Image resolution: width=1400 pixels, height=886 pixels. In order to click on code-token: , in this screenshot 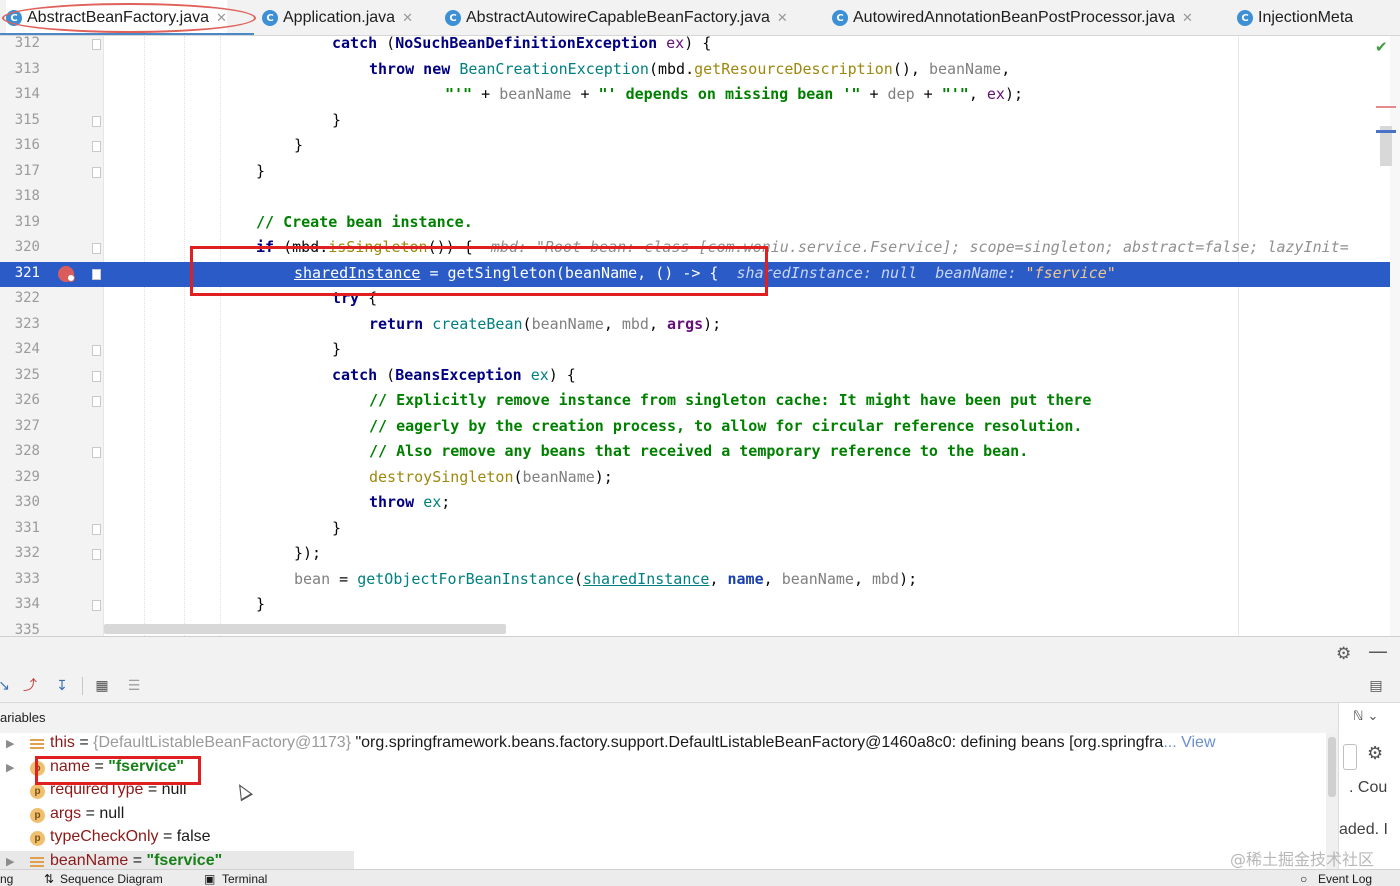, I will do `click(977, 94)`.